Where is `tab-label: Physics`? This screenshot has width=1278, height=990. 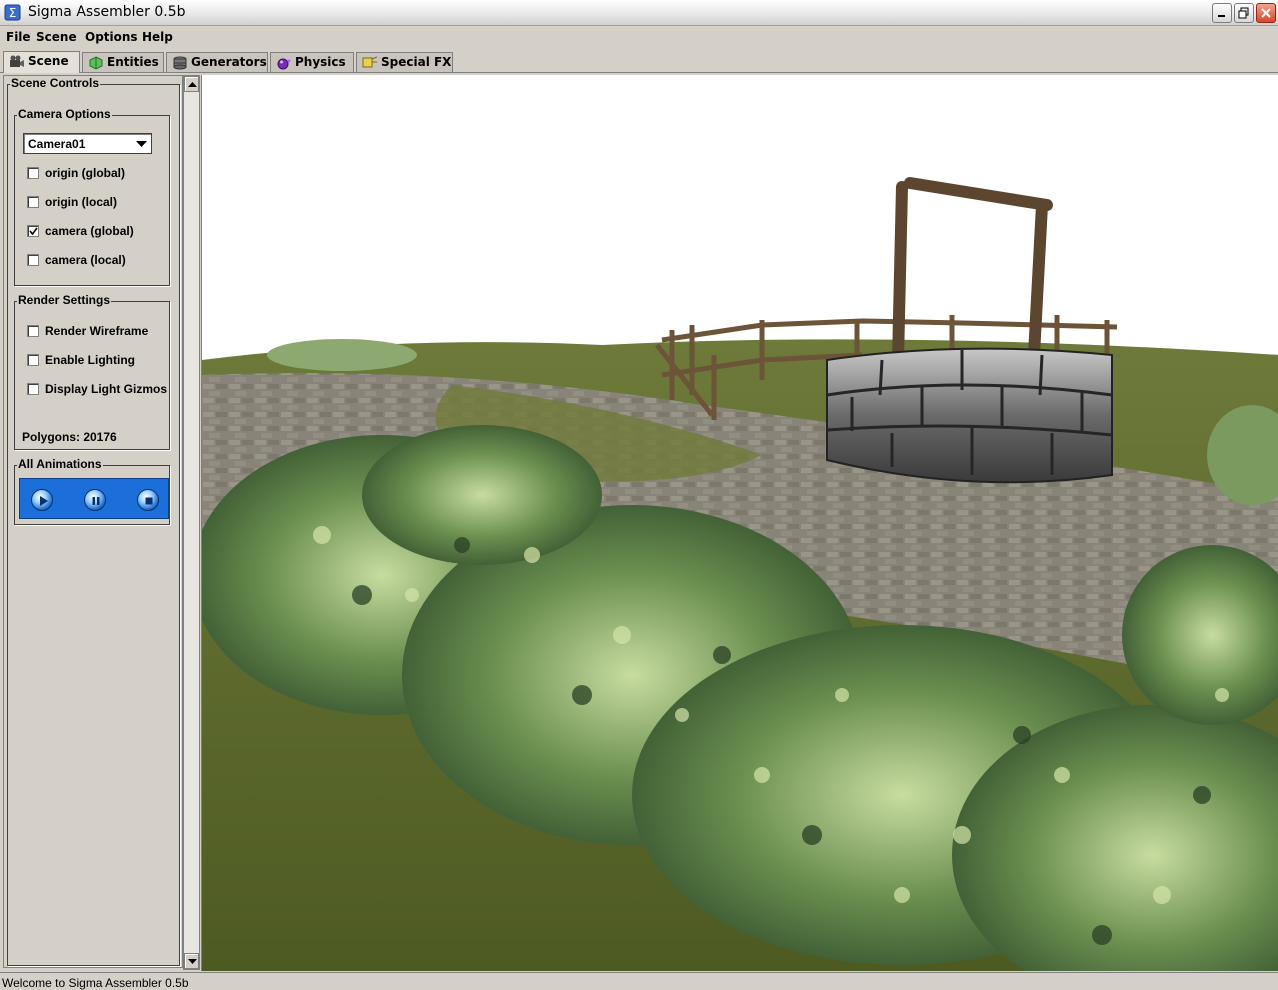
tab-label: Physics is located at coordinates (320, 62).